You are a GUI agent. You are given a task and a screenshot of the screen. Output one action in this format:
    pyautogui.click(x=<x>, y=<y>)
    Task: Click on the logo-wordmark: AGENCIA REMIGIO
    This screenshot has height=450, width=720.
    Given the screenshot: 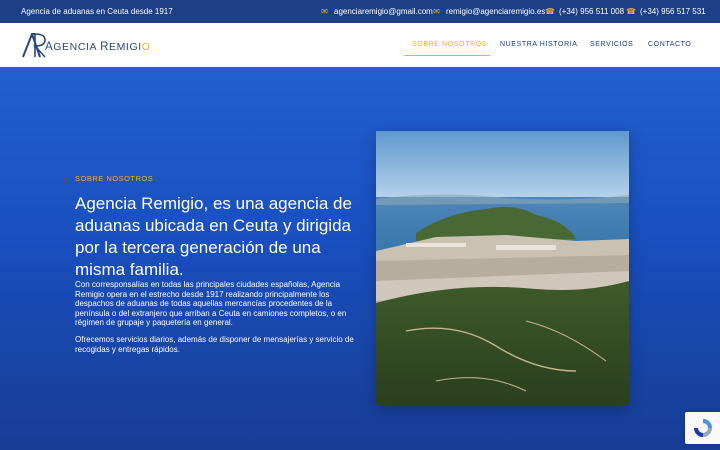 What is the action you would take?
    pyautogui.click(x=98, y=47)
    